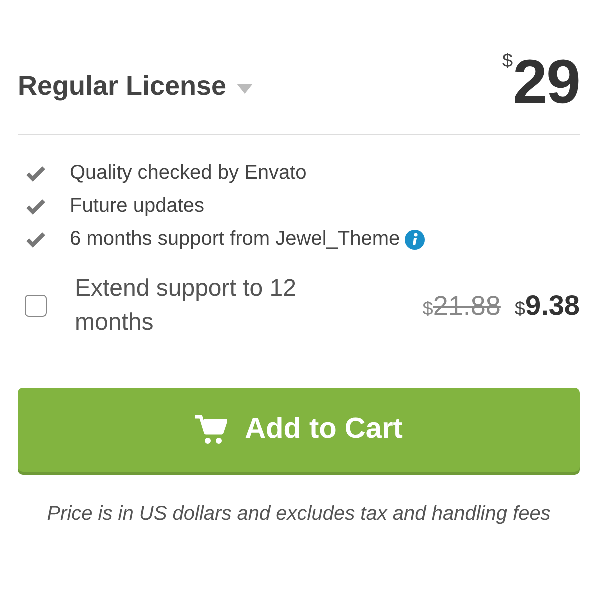 The width and height of the screenshot is (600, 600). I want to click on price-note: Price is in US dollars and excludes tax and handling fees, so click(299, 514).